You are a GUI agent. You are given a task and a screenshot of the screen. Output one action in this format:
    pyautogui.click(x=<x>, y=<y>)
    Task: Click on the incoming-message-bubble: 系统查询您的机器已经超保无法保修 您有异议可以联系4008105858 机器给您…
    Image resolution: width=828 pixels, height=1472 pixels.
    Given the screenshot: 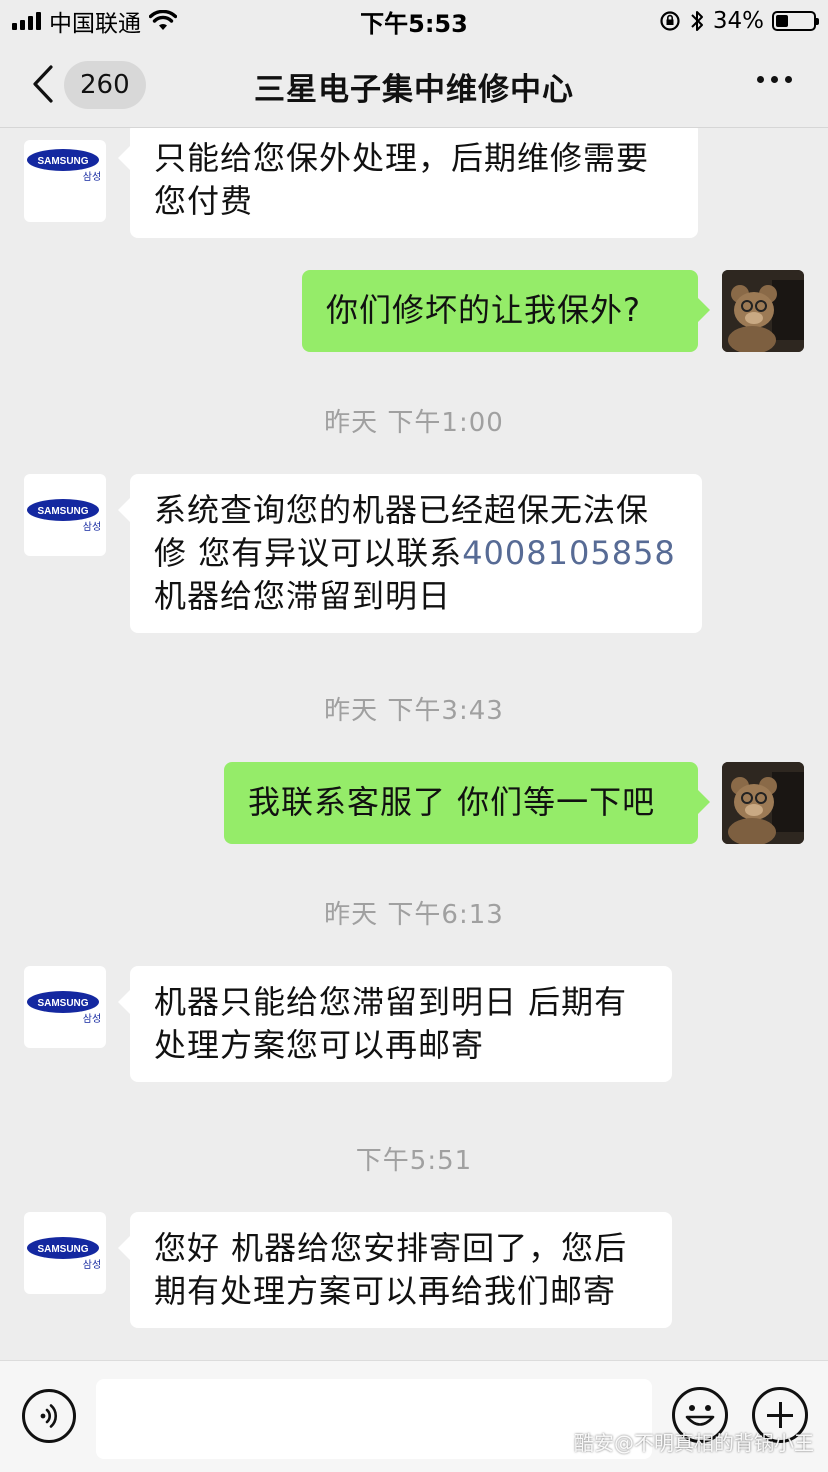 What is the action you would take?
    pyautogui.click(x=410, y=553)
    